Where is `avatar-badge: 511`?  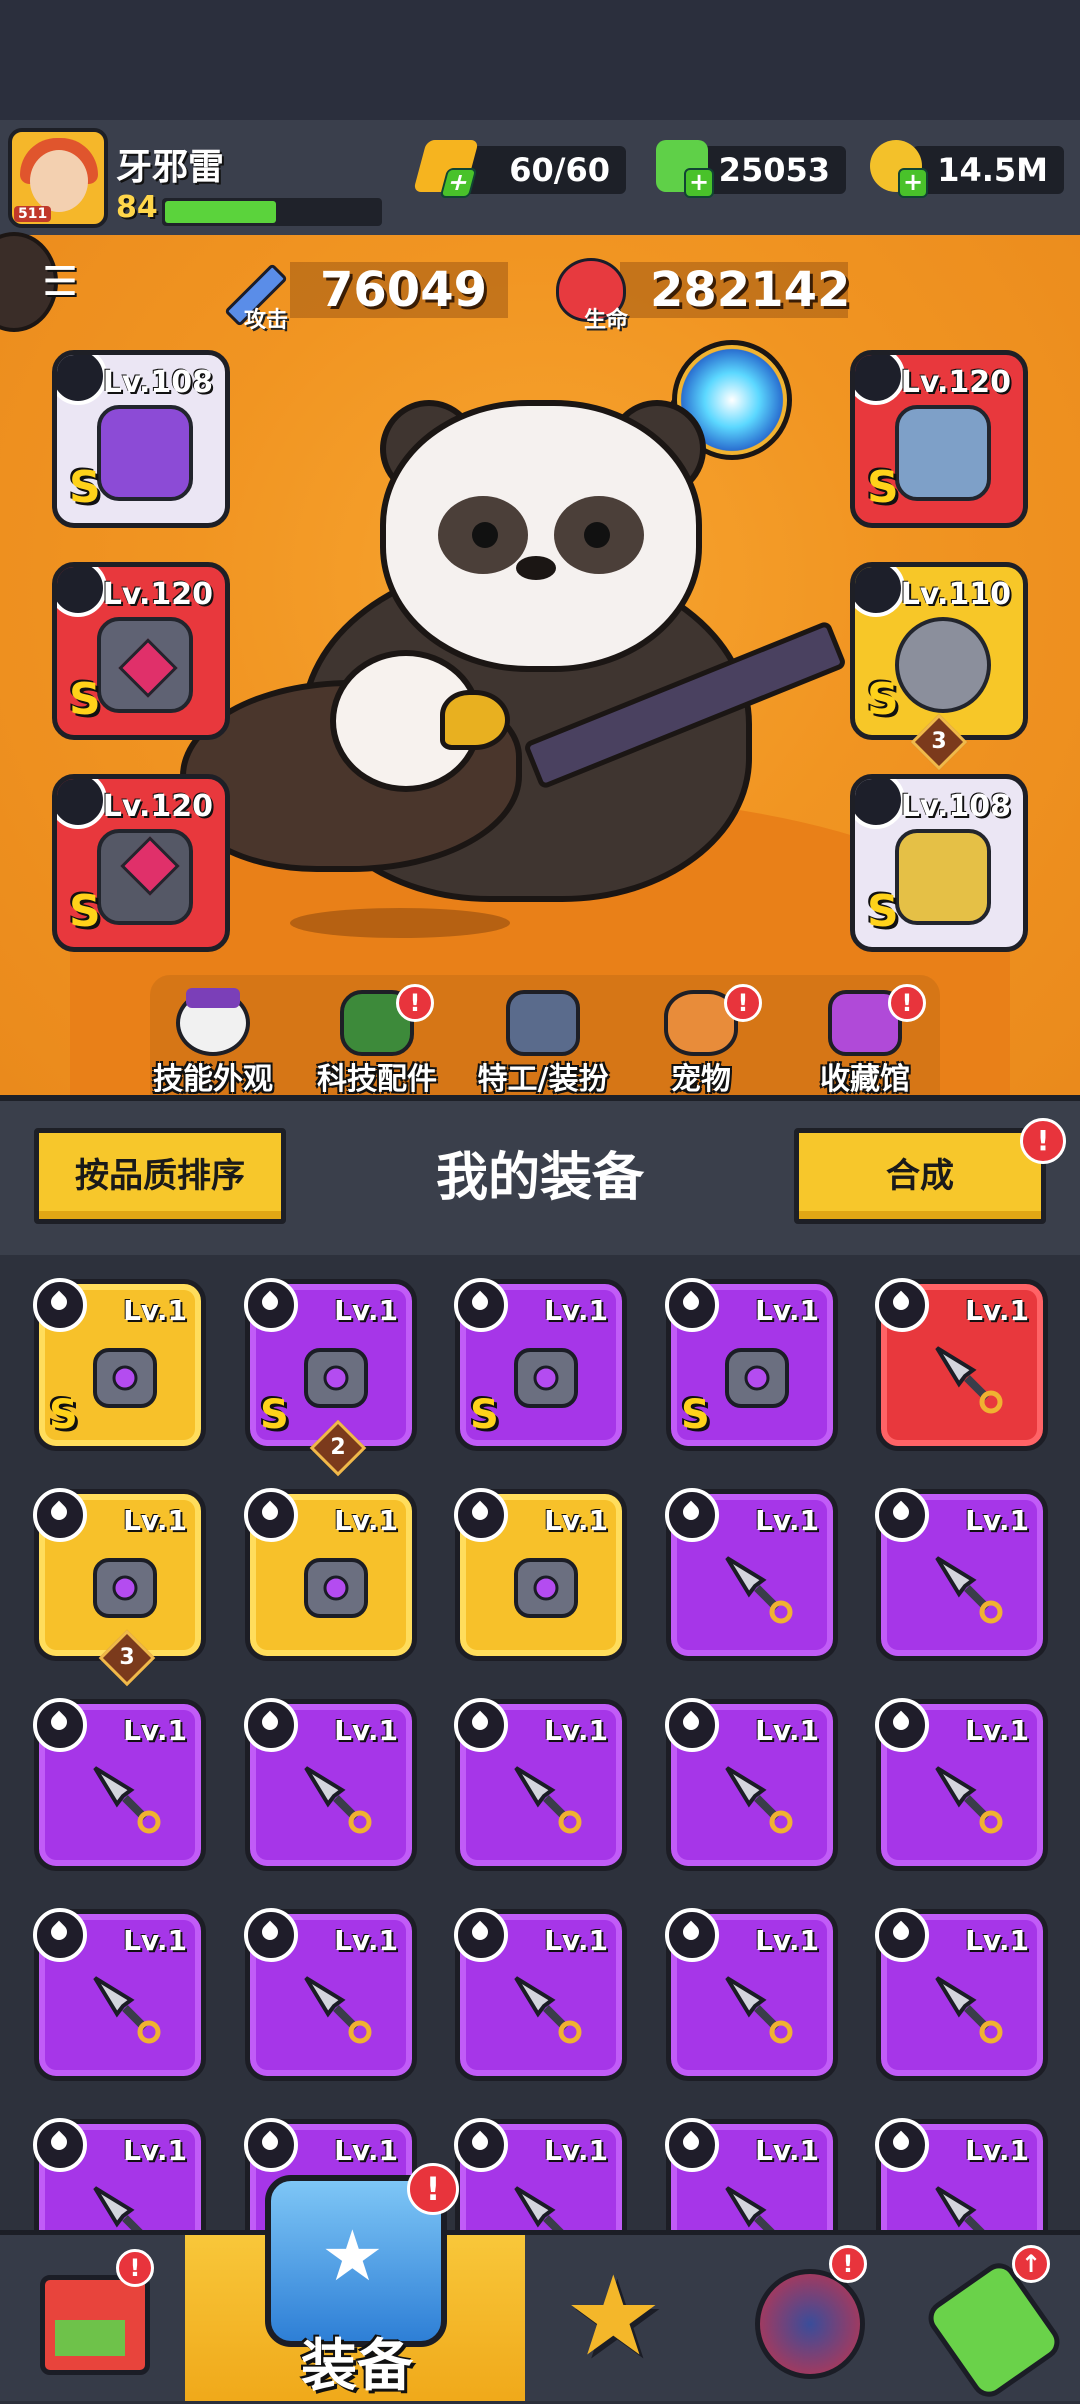
avatar-badge: 511 is located at coordinates (33, 214).